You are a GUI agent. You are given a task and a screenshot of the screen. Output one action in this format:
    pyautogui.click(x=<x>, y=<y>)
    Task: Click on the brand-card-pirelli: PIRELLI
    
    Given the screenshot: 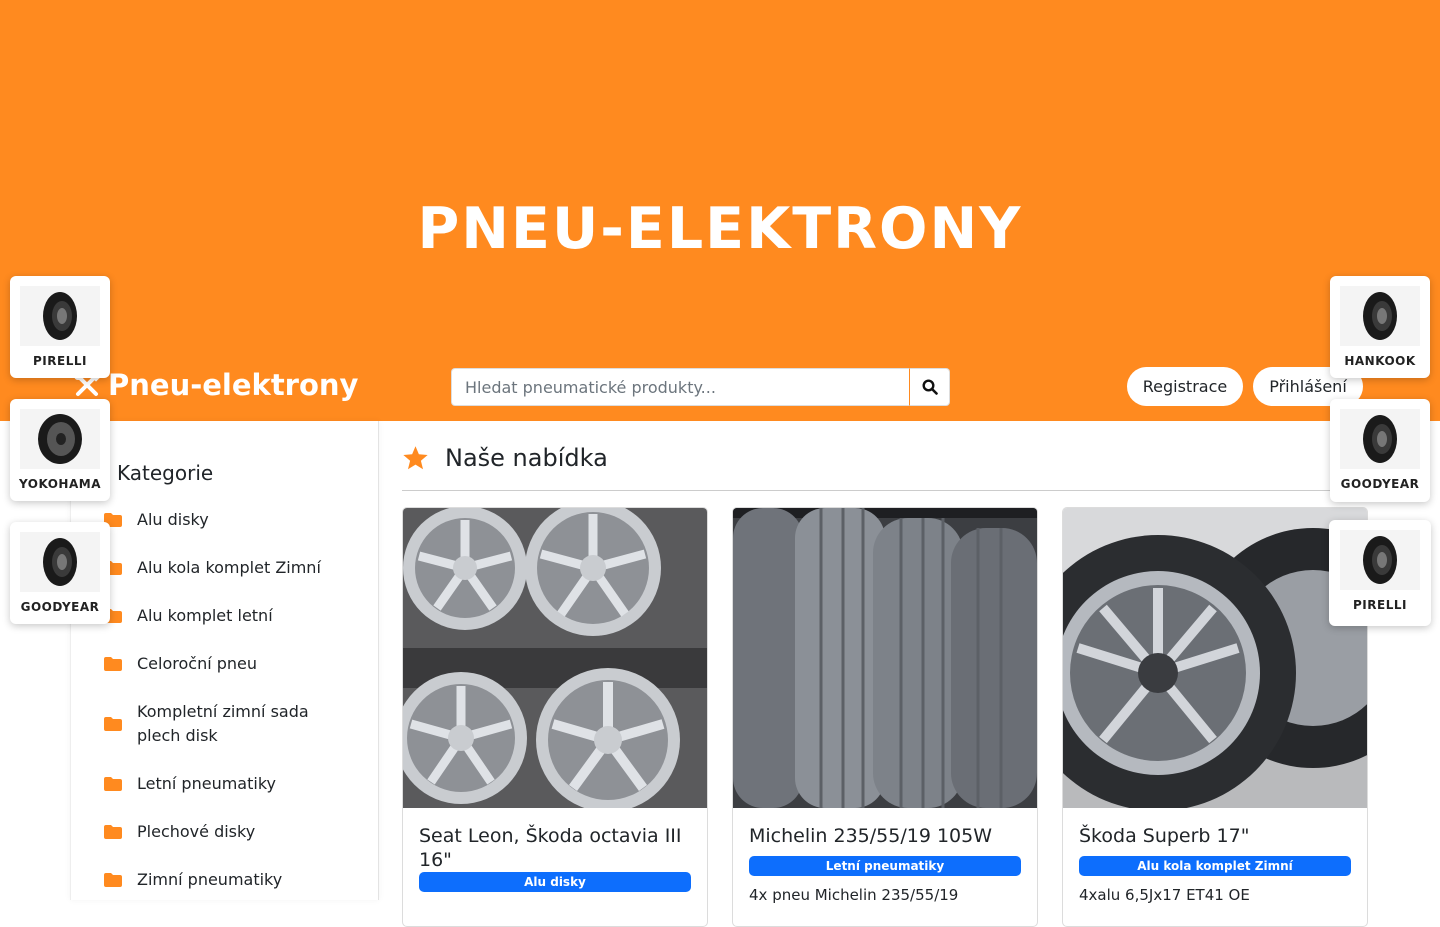 What is the action you would take?
    pyautogui.click(x=60, y=327)
    